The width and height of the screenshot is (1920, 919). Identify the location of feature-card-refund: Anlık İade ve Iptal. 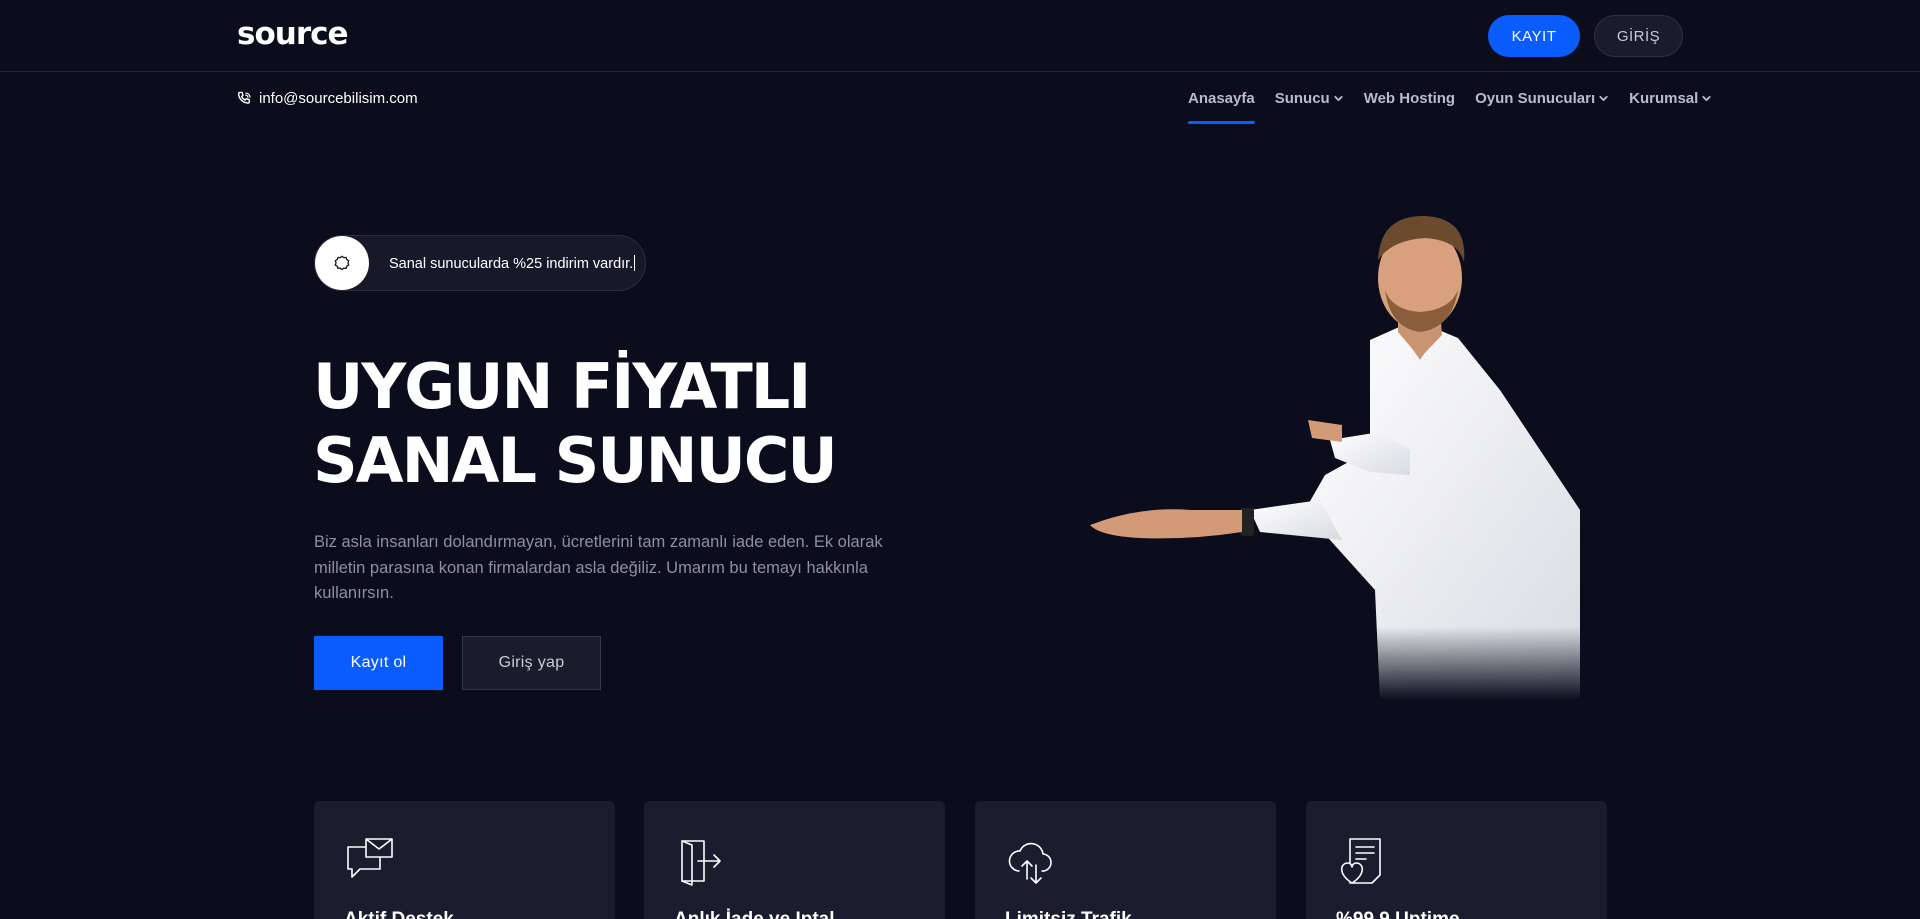
(794, 860).